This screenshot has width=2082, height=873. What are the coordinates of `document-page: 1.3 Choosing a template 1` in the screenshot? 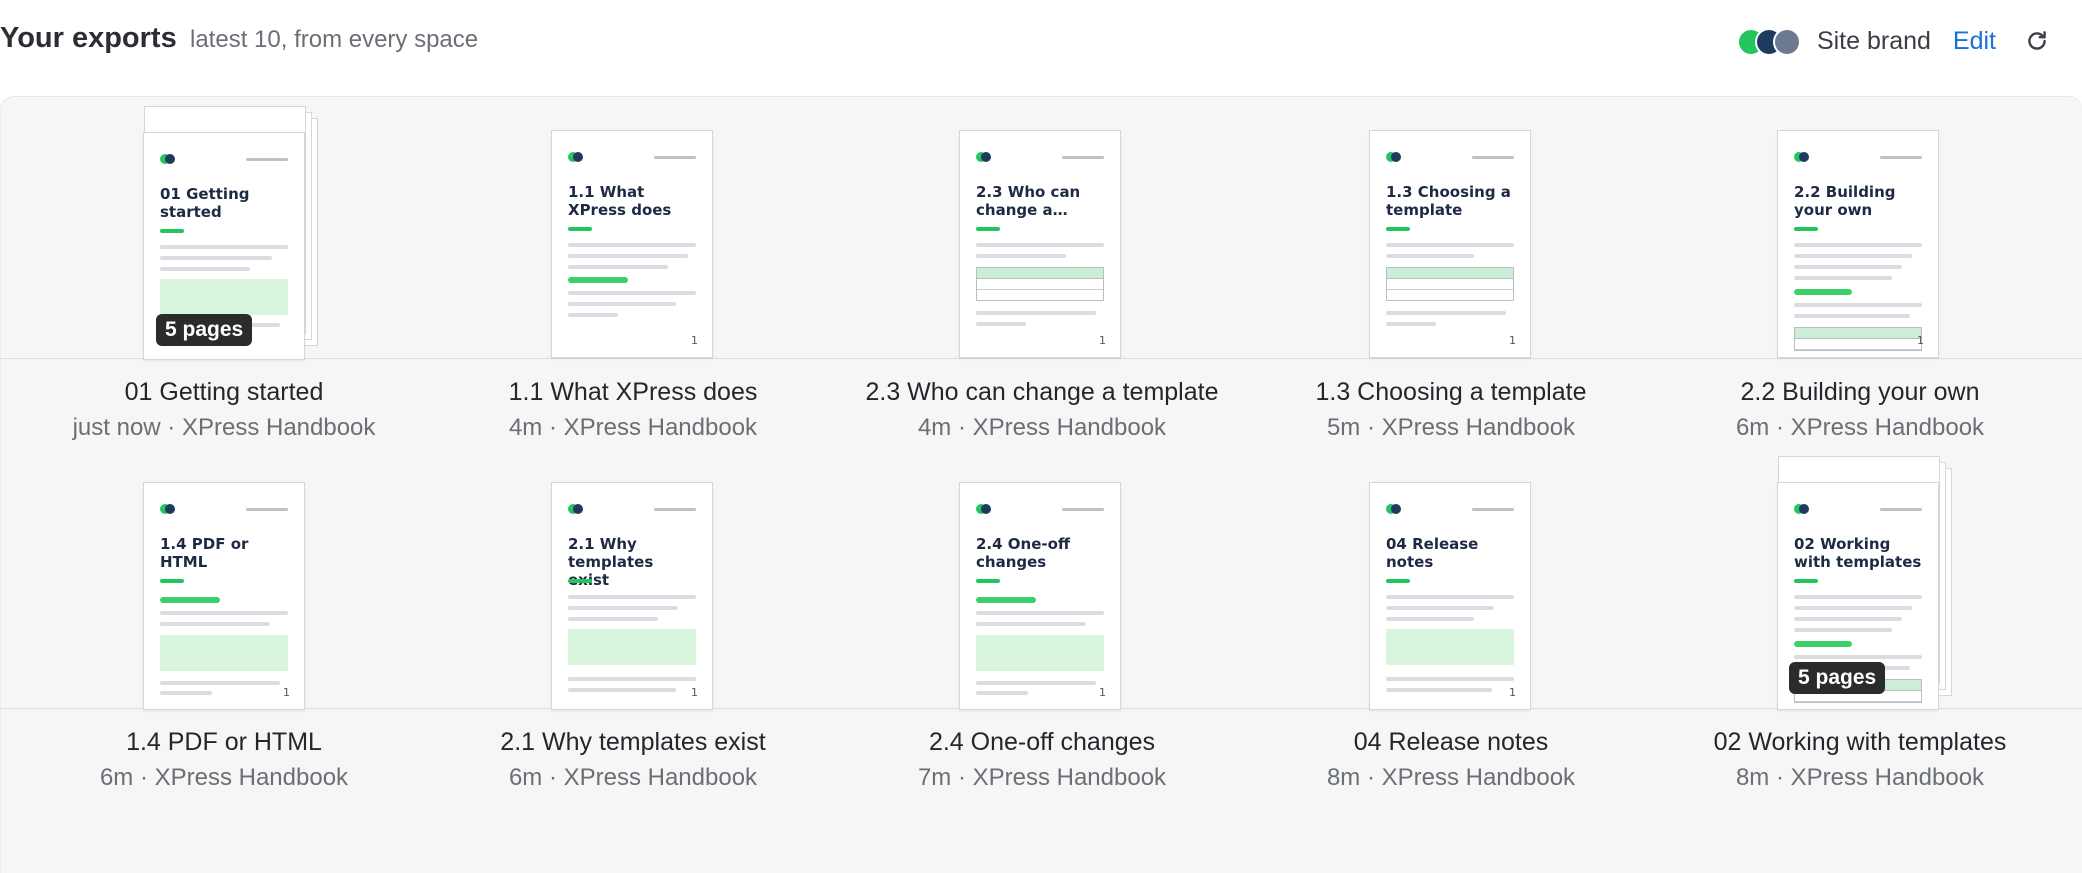 It's located at (1450, 244).